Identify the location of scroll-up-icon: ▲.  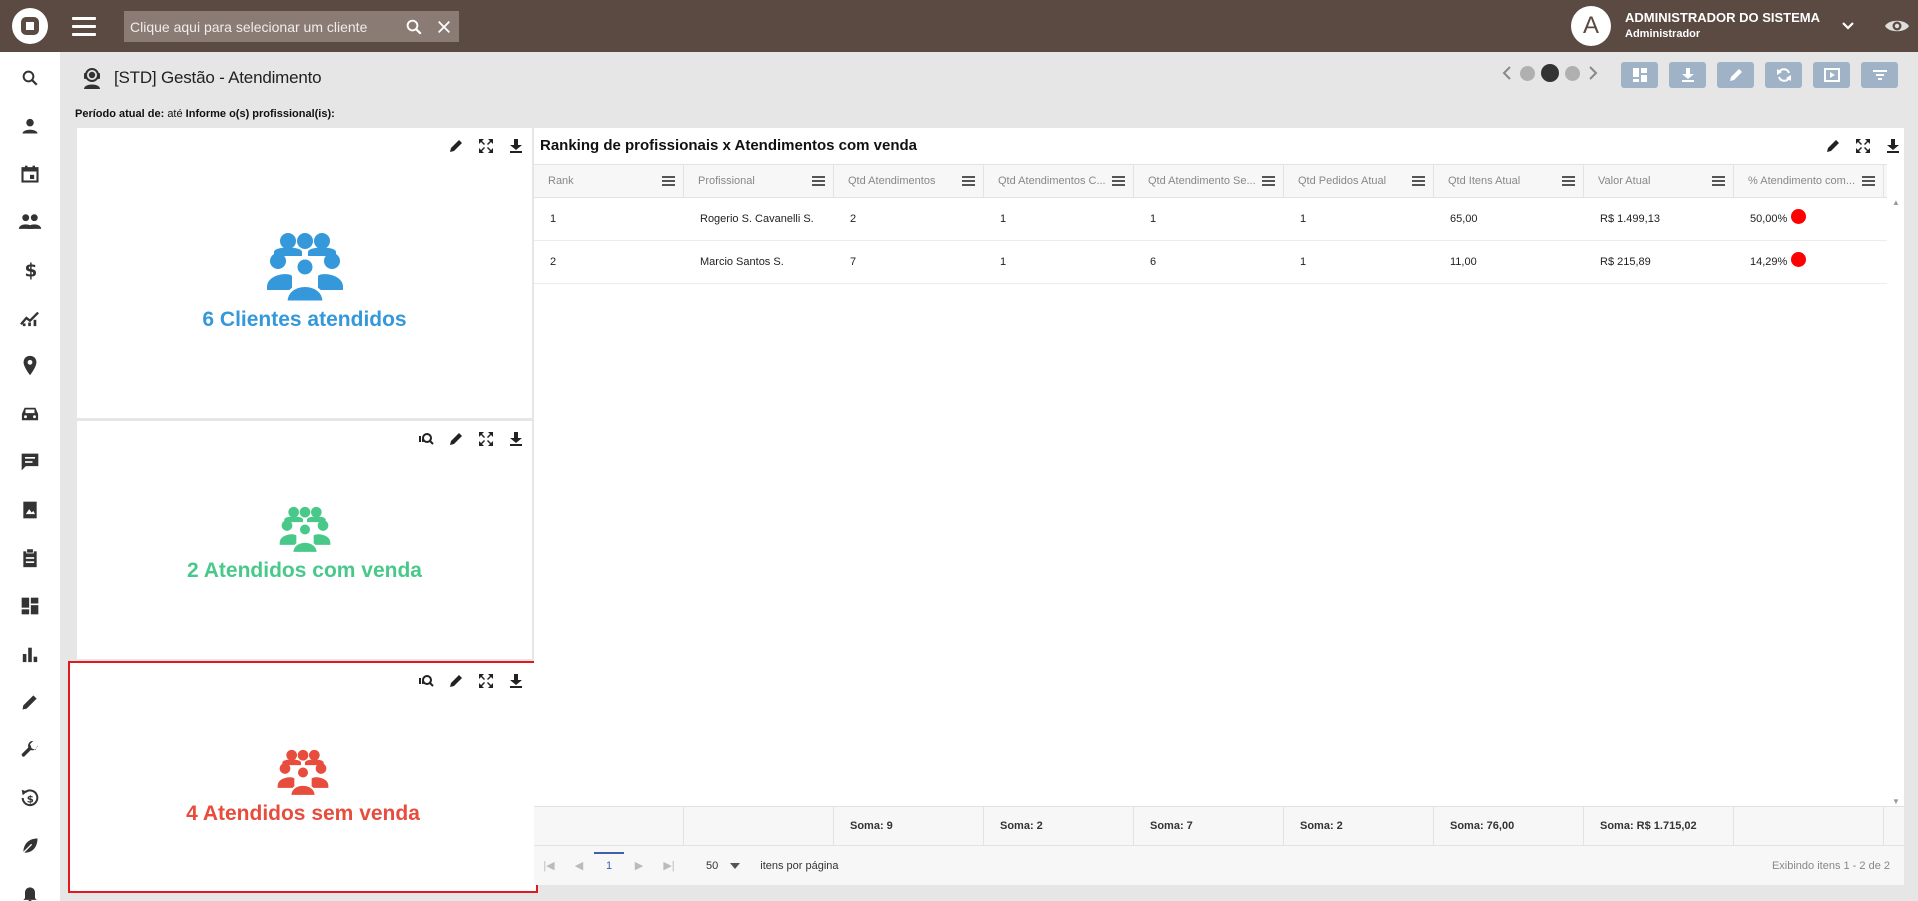
(1896, 202).